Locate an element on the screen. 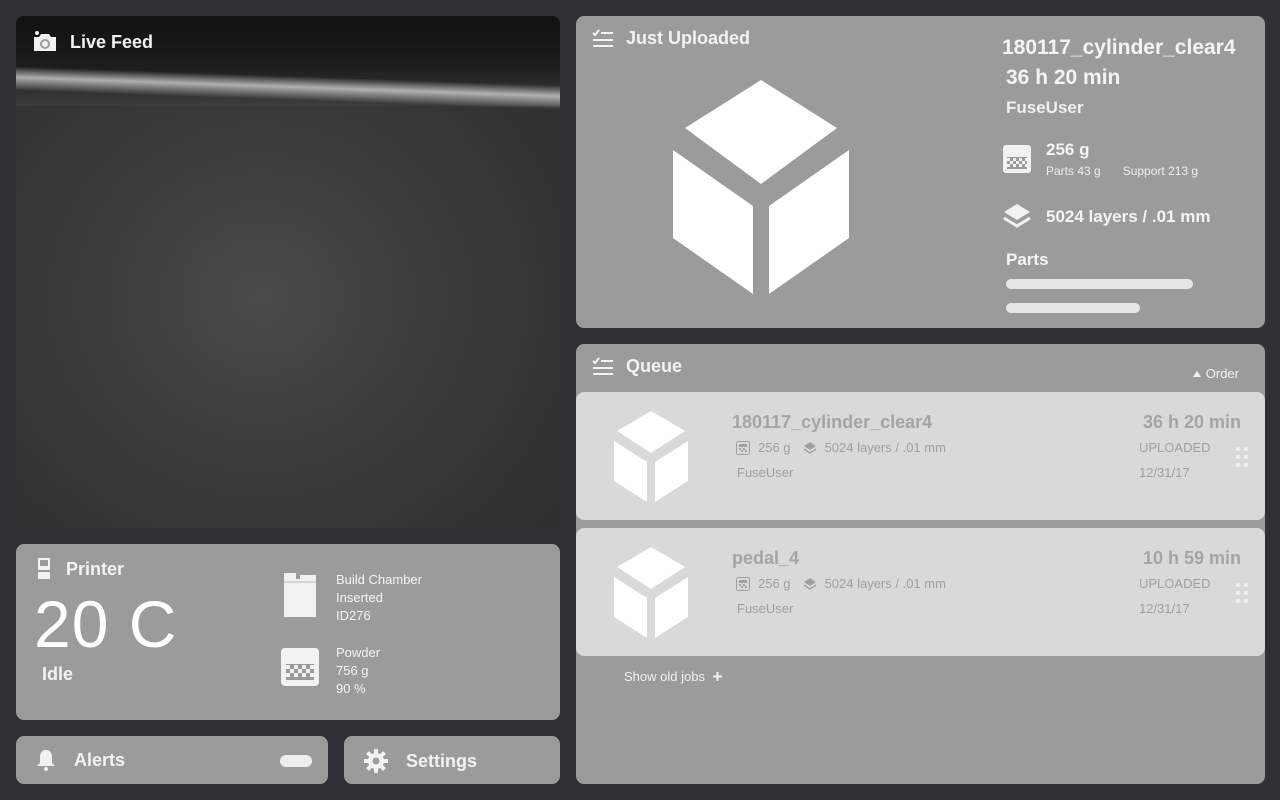 Image resolution: width=1280 pixels, height=800 pixels. caret-up-icon is located at coordinates (1196, 373).